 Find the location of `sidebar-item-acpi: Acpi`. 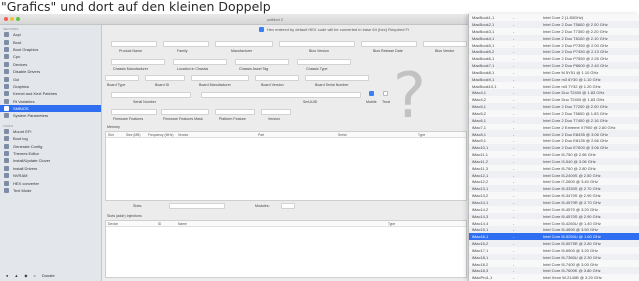

sidebar-item-acpi: Acpi is located at coordinates (50, 34).